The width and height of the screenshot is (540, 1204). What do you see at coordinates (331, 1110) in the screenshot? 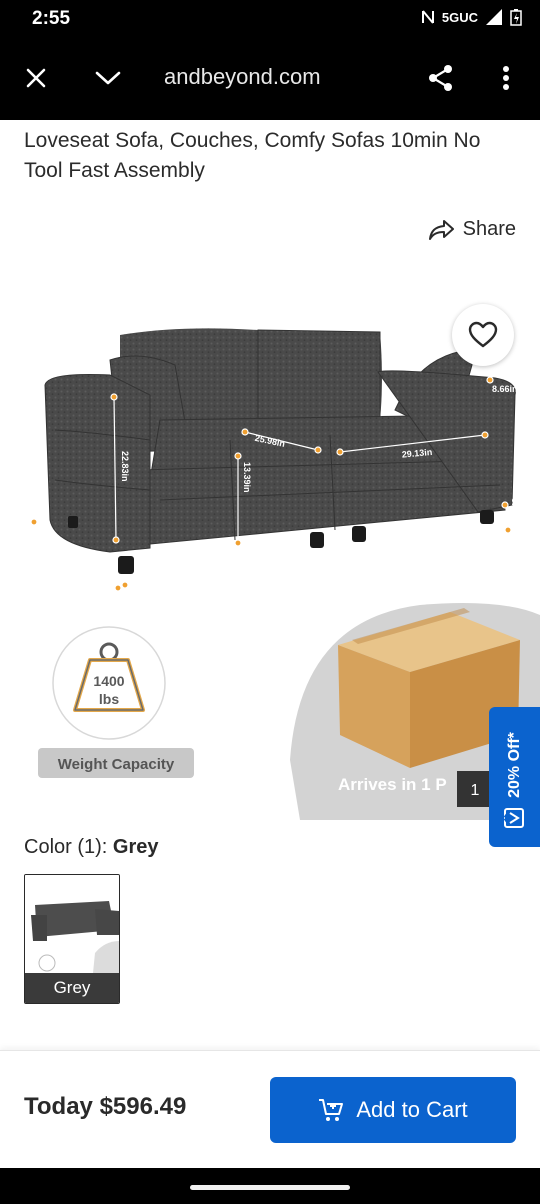
I see `cart-icon` at bounding box center [331, 1110].